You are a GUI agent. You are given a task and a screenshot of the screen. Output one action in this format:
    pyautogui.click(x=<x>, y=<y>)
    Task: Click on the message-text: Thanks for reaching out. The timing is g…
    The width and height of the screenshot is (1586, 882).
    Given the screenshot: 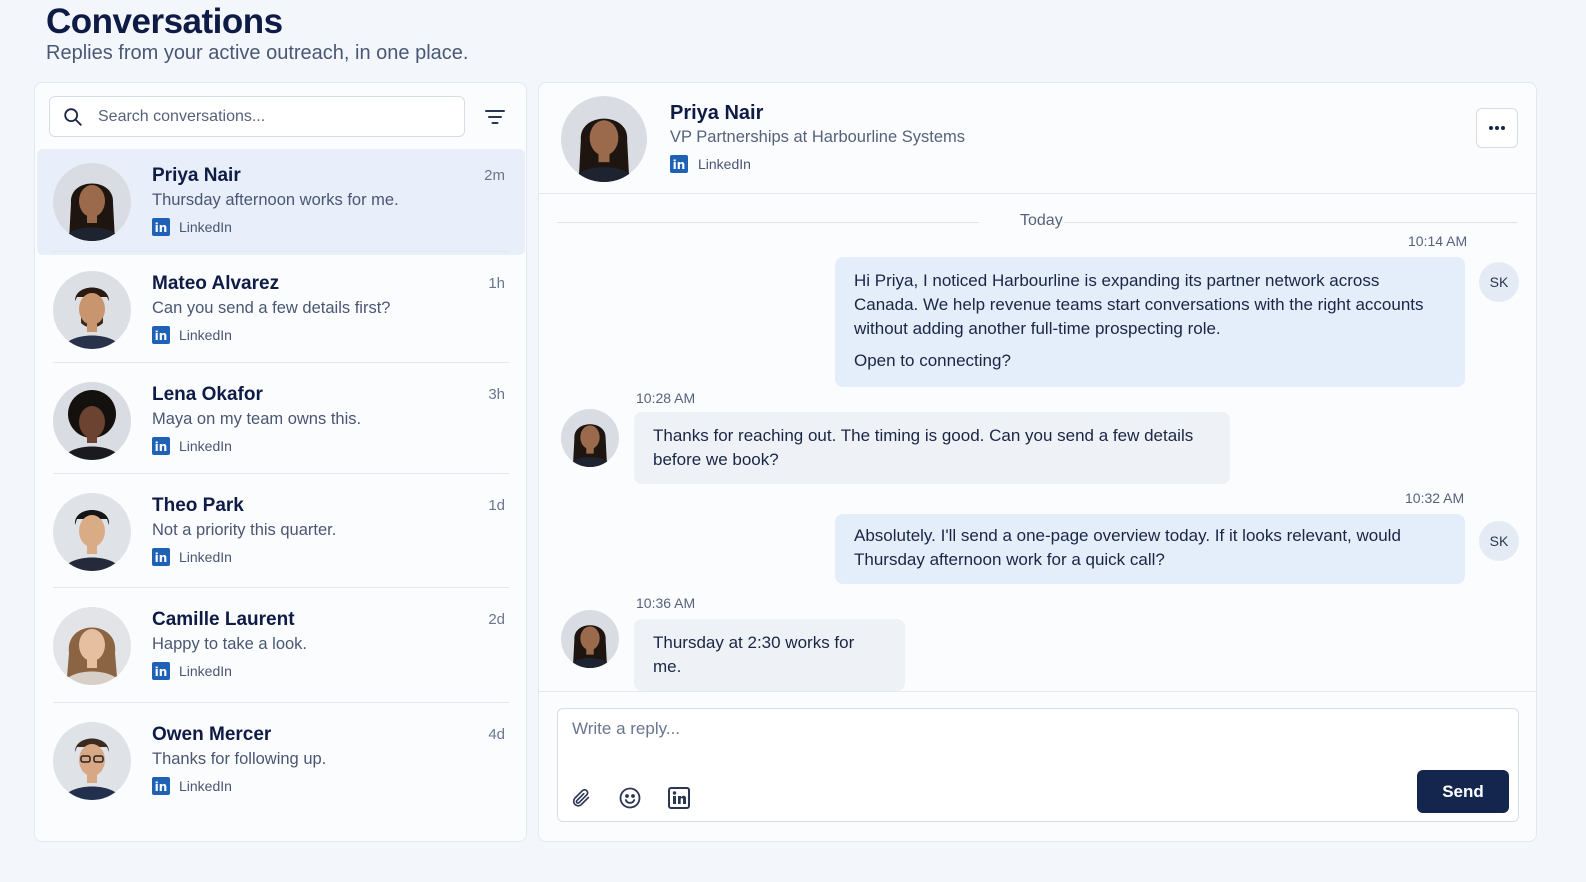 What is the action you would take?
    pyautogui.click(x=923, y=447)
    